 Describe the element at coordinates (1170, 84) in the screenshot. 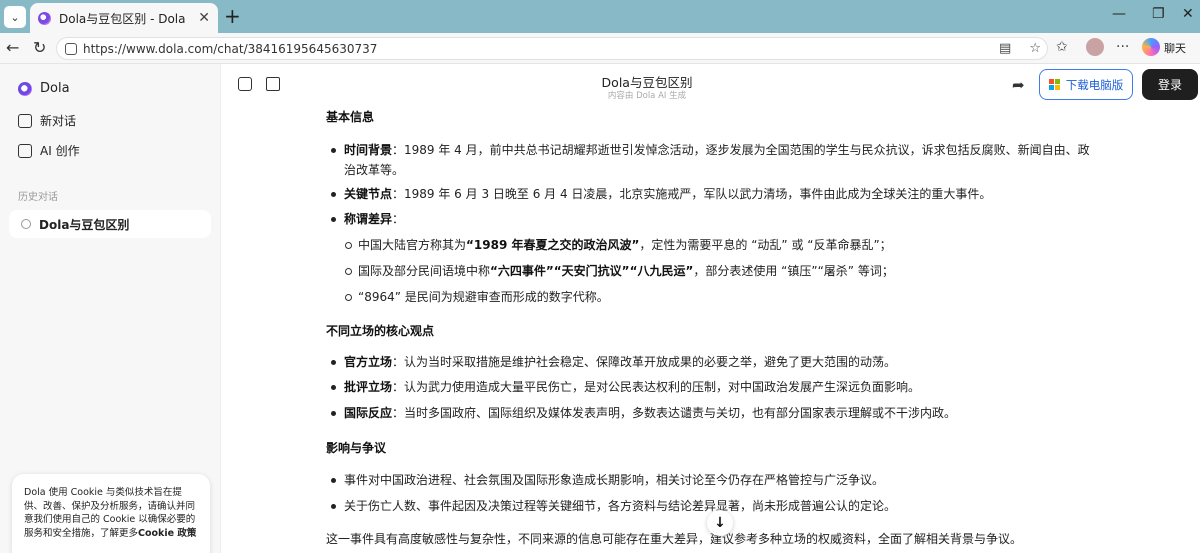

I see `login-button: 登录` at that location.